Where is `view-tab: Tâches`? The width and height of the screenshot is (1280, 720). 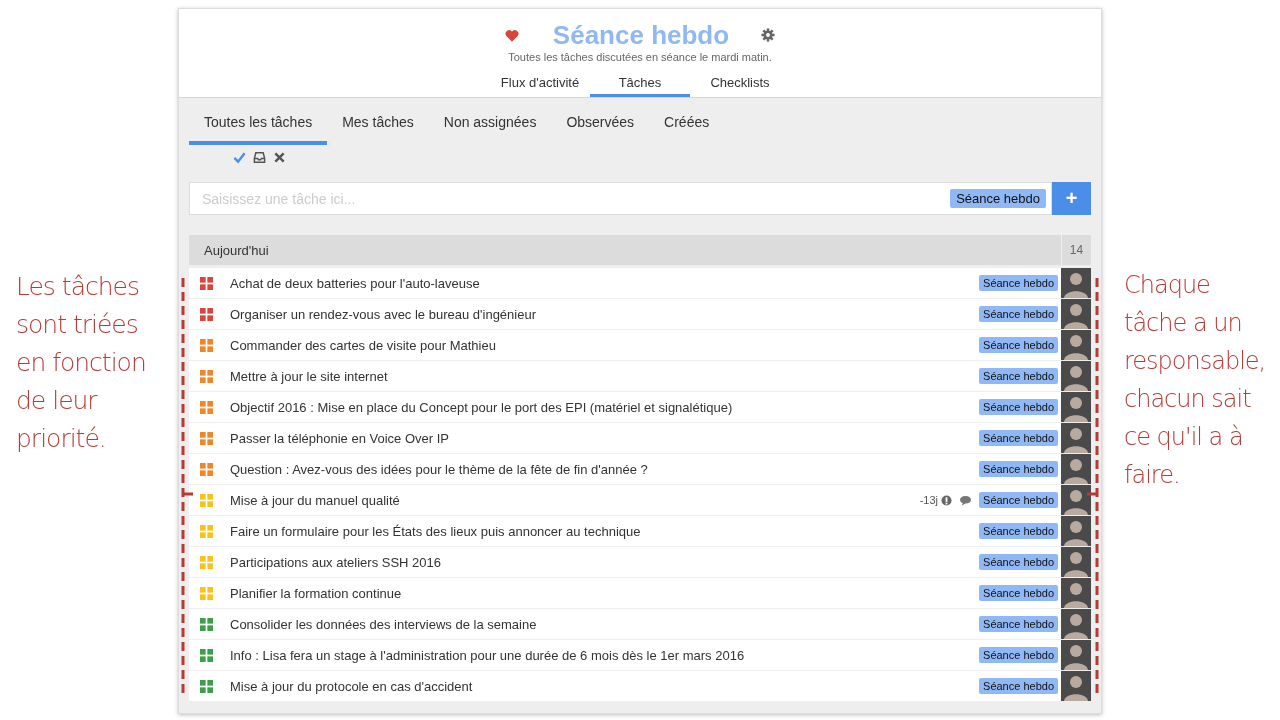 view-tab: Tâches is located at coordinates (640, 84).